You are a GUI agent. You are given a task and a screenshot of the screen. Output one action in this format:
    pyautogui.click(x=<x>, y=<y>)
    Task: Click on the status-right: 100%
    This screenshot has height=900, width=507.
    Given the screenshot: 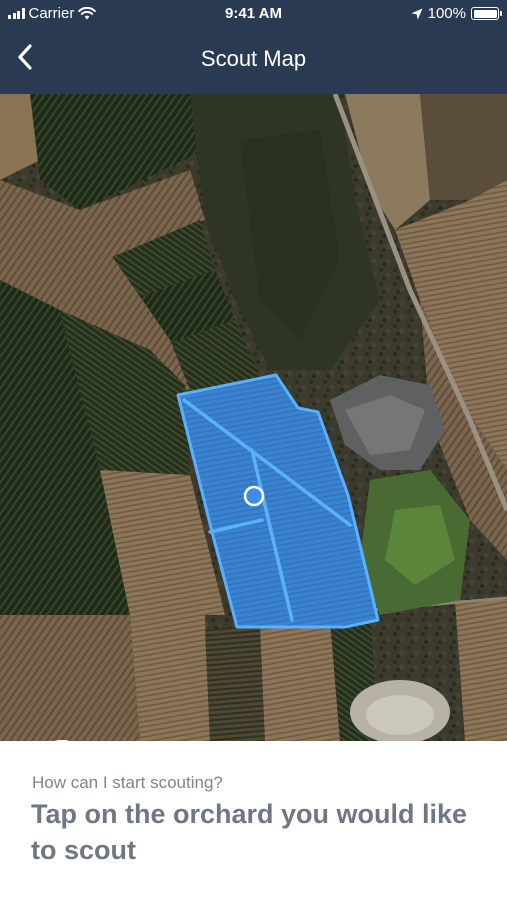 What is the action you would take?
    pyautogui.click(x=456, y=13)
    